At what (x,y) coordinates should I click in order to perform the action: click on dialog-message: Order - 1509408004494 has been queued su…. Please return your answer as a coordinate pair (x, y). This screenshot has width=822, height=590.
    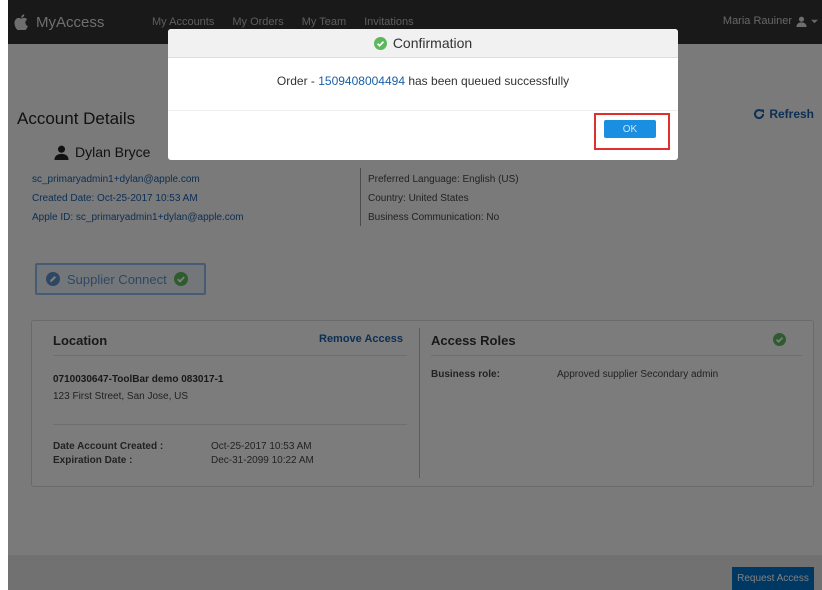
    Looking at the image, I should click on (423, 81).